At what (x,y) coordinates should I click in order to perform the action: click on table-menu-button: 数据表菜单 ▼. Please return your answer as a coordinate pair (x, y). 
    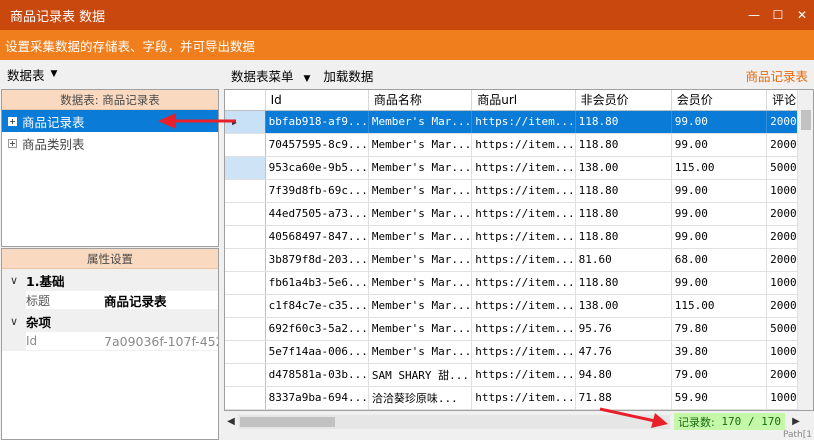
    Looking at the image, I should click on (266, 75).